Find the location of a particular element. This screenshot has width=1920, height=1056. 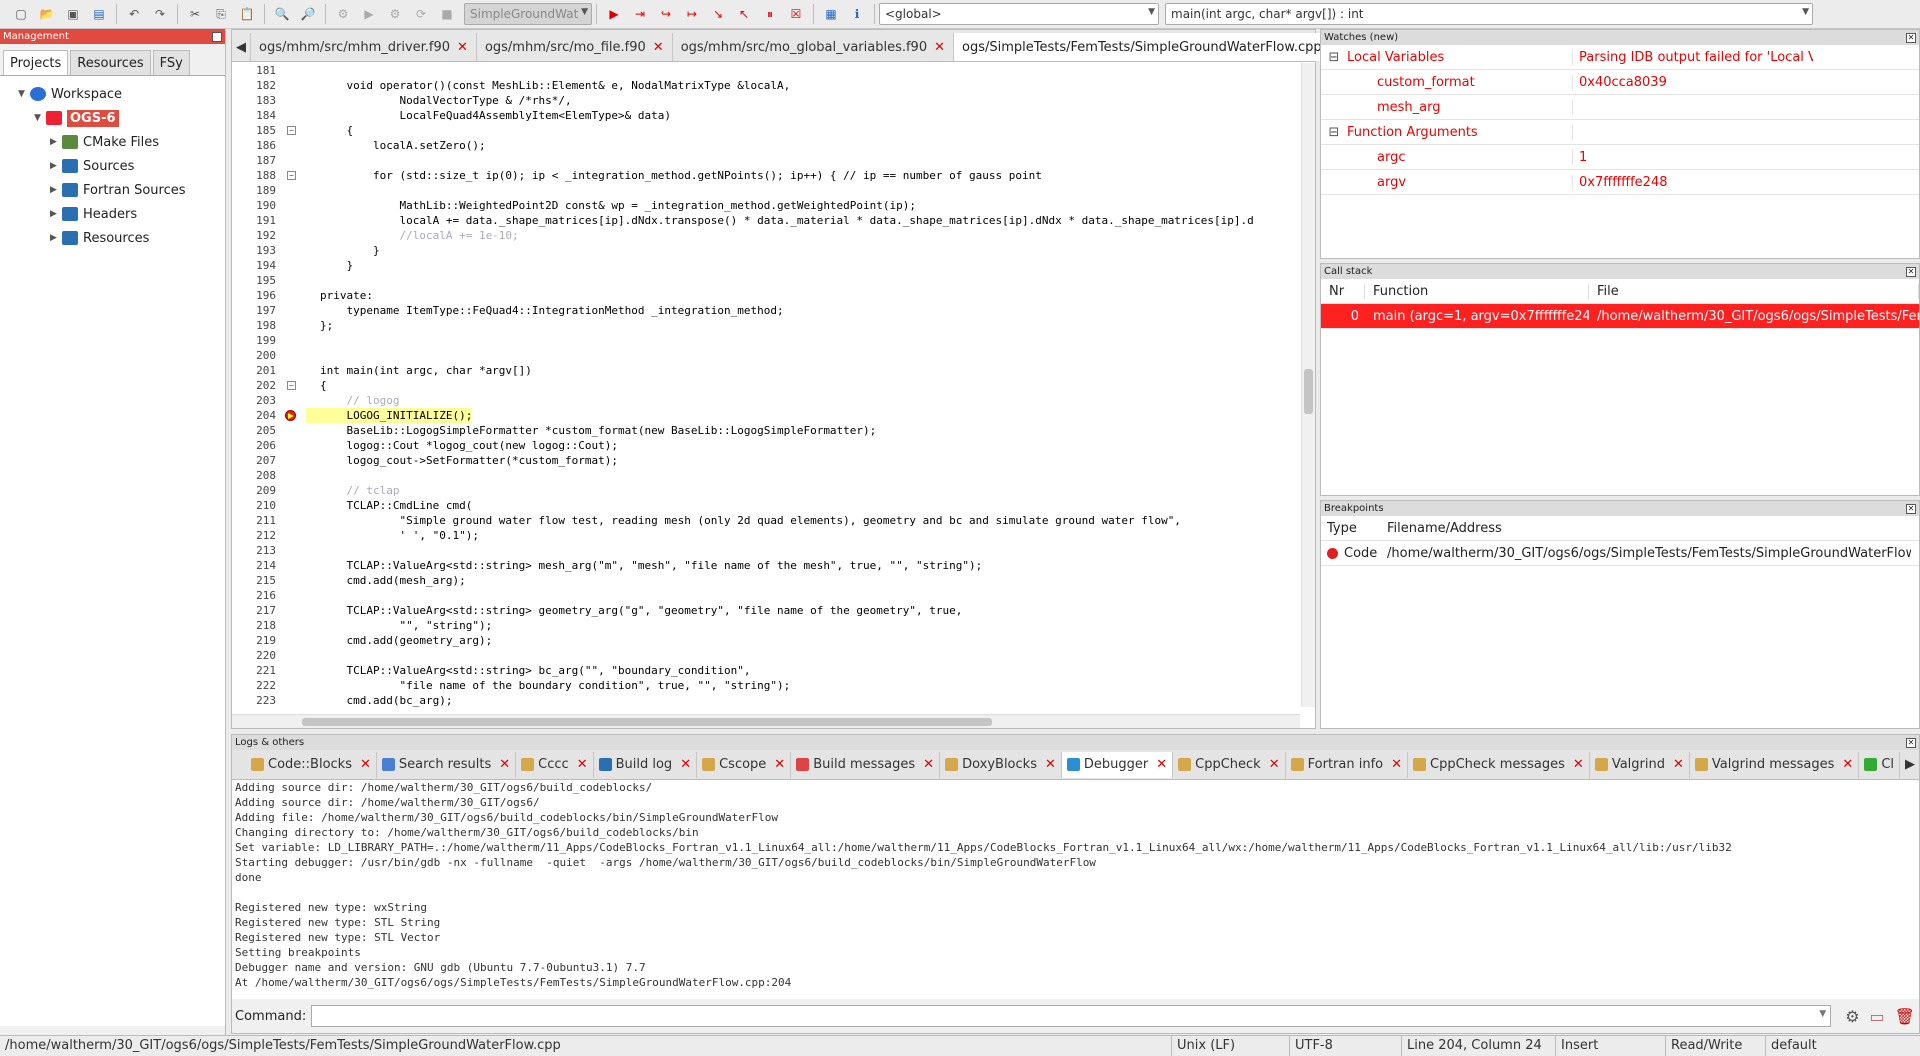

tab-scroll-right-icon: ▶ is located at coordinates (1909, 765).